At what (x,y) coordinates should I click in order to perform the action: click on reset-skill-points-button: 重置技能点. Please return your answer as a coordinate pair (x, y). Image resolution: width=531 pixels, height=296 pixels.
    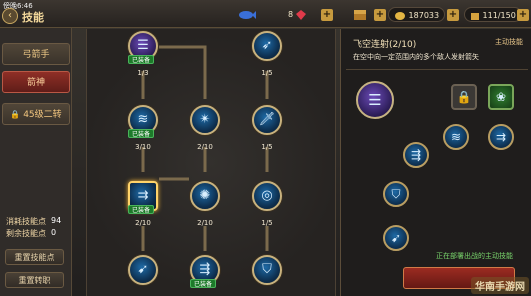
    Looking at the image, I should click on (34, 257).